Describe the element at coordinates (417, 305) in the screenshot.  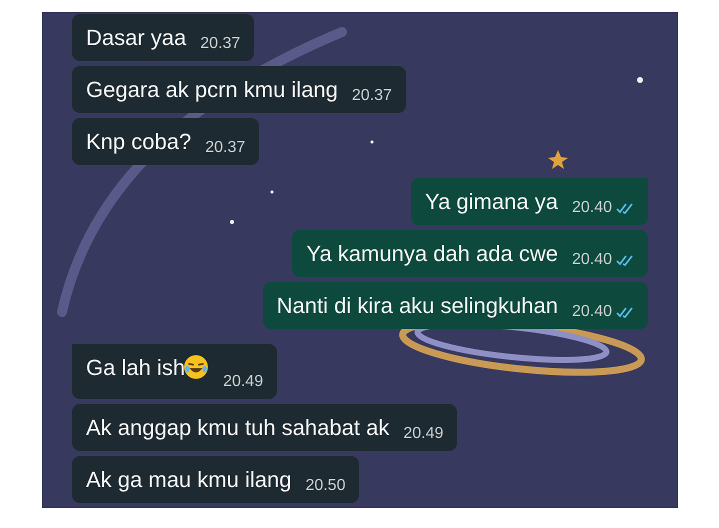
I see `message-text: Nanti di kira aku selingkuhan` at that location.